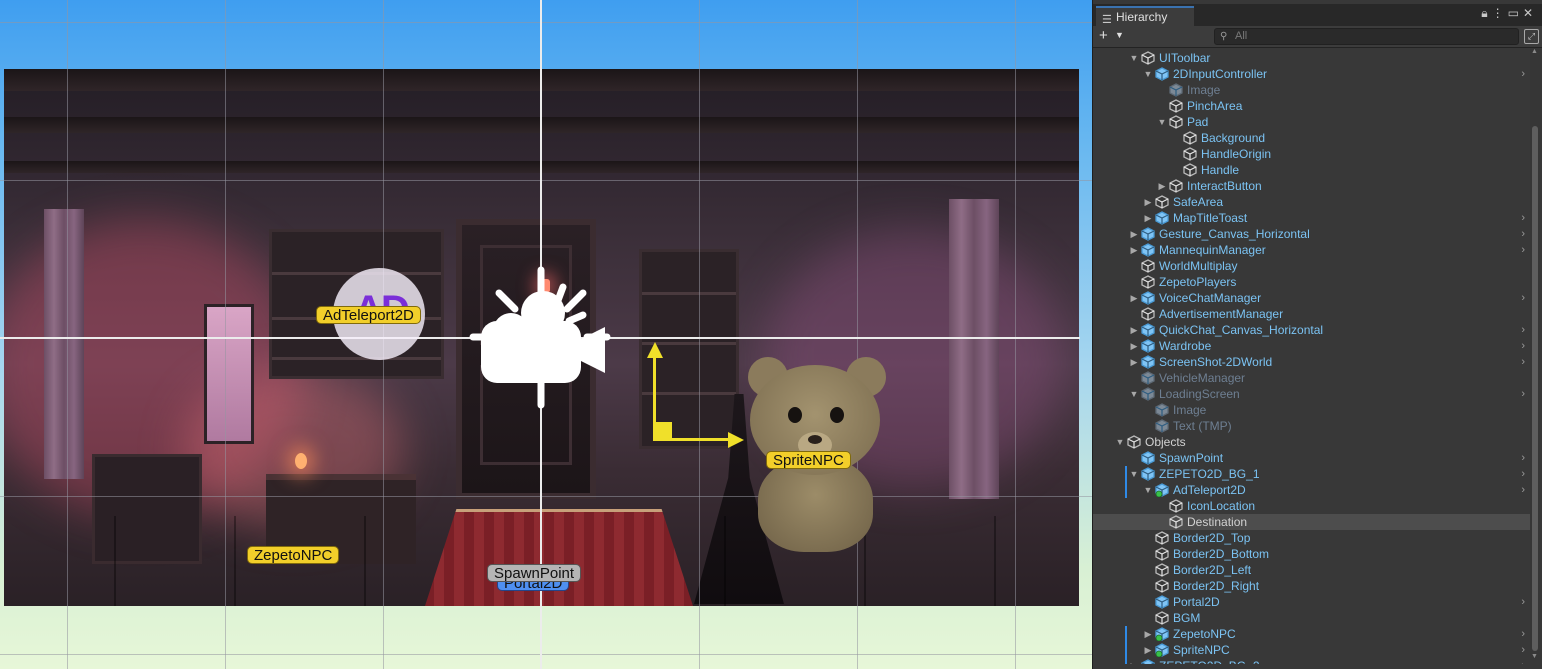 The image size is (1542, 669). I want to click on camera-icon, so click(540, 337).